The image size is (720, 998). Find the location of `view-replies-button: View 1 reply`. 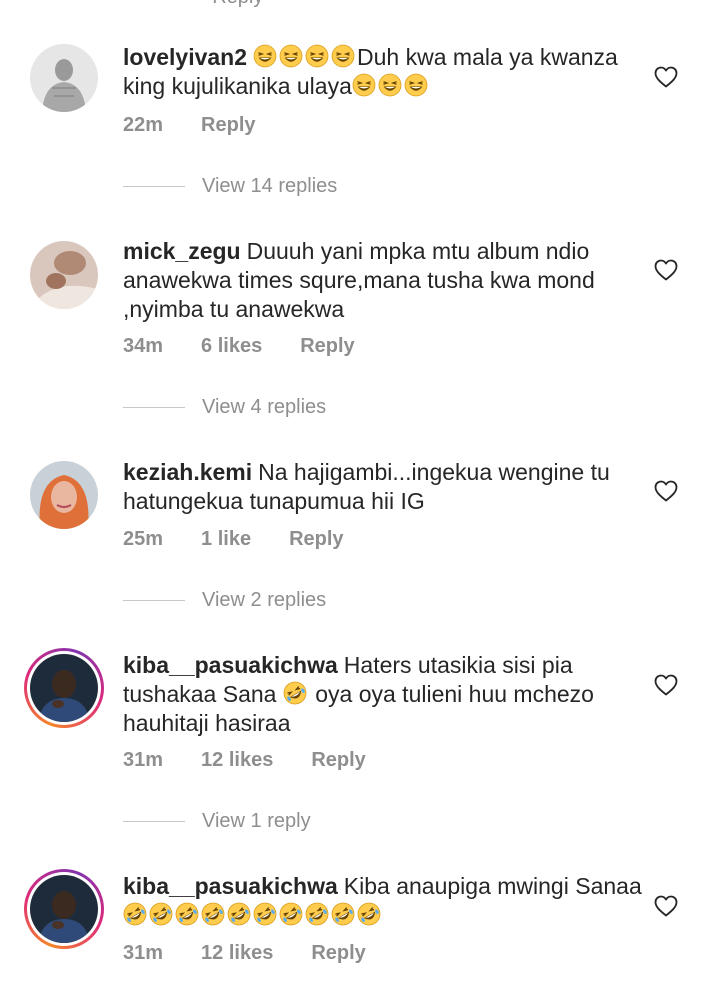

view-replies-button: View 1 reply is located at coordinates (217, 821).